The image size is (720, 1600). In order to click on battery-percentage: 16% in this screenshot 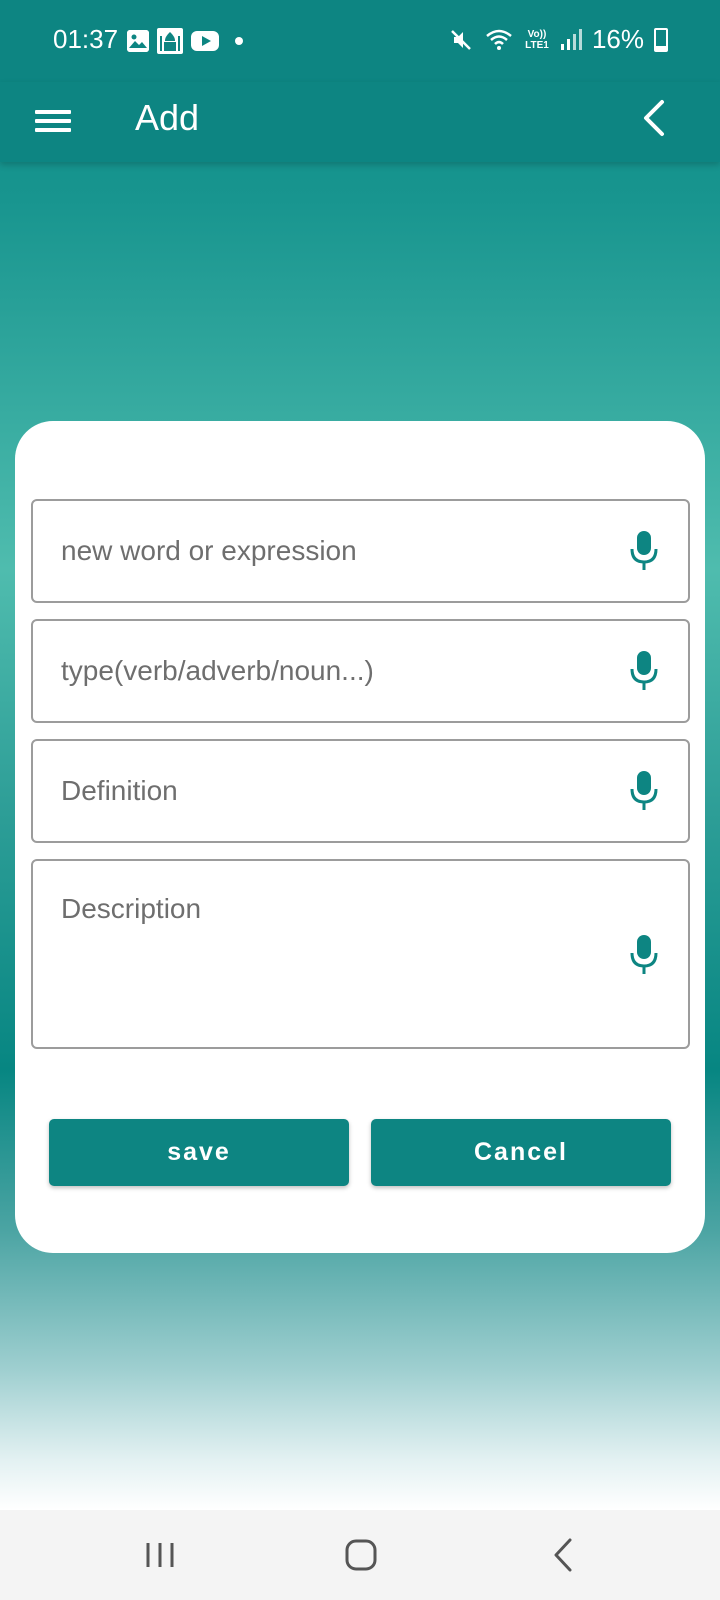, I will do `click(617, 39)`.